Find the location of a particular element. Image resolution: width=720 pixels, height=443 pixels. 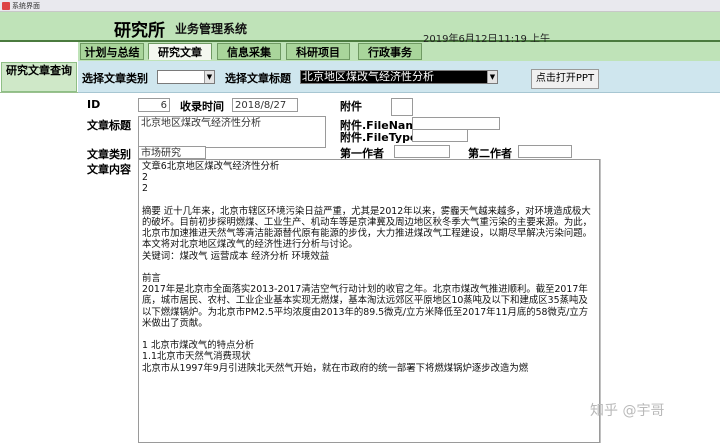

window-title: 系统界面 is located at coordinates (26, 6).